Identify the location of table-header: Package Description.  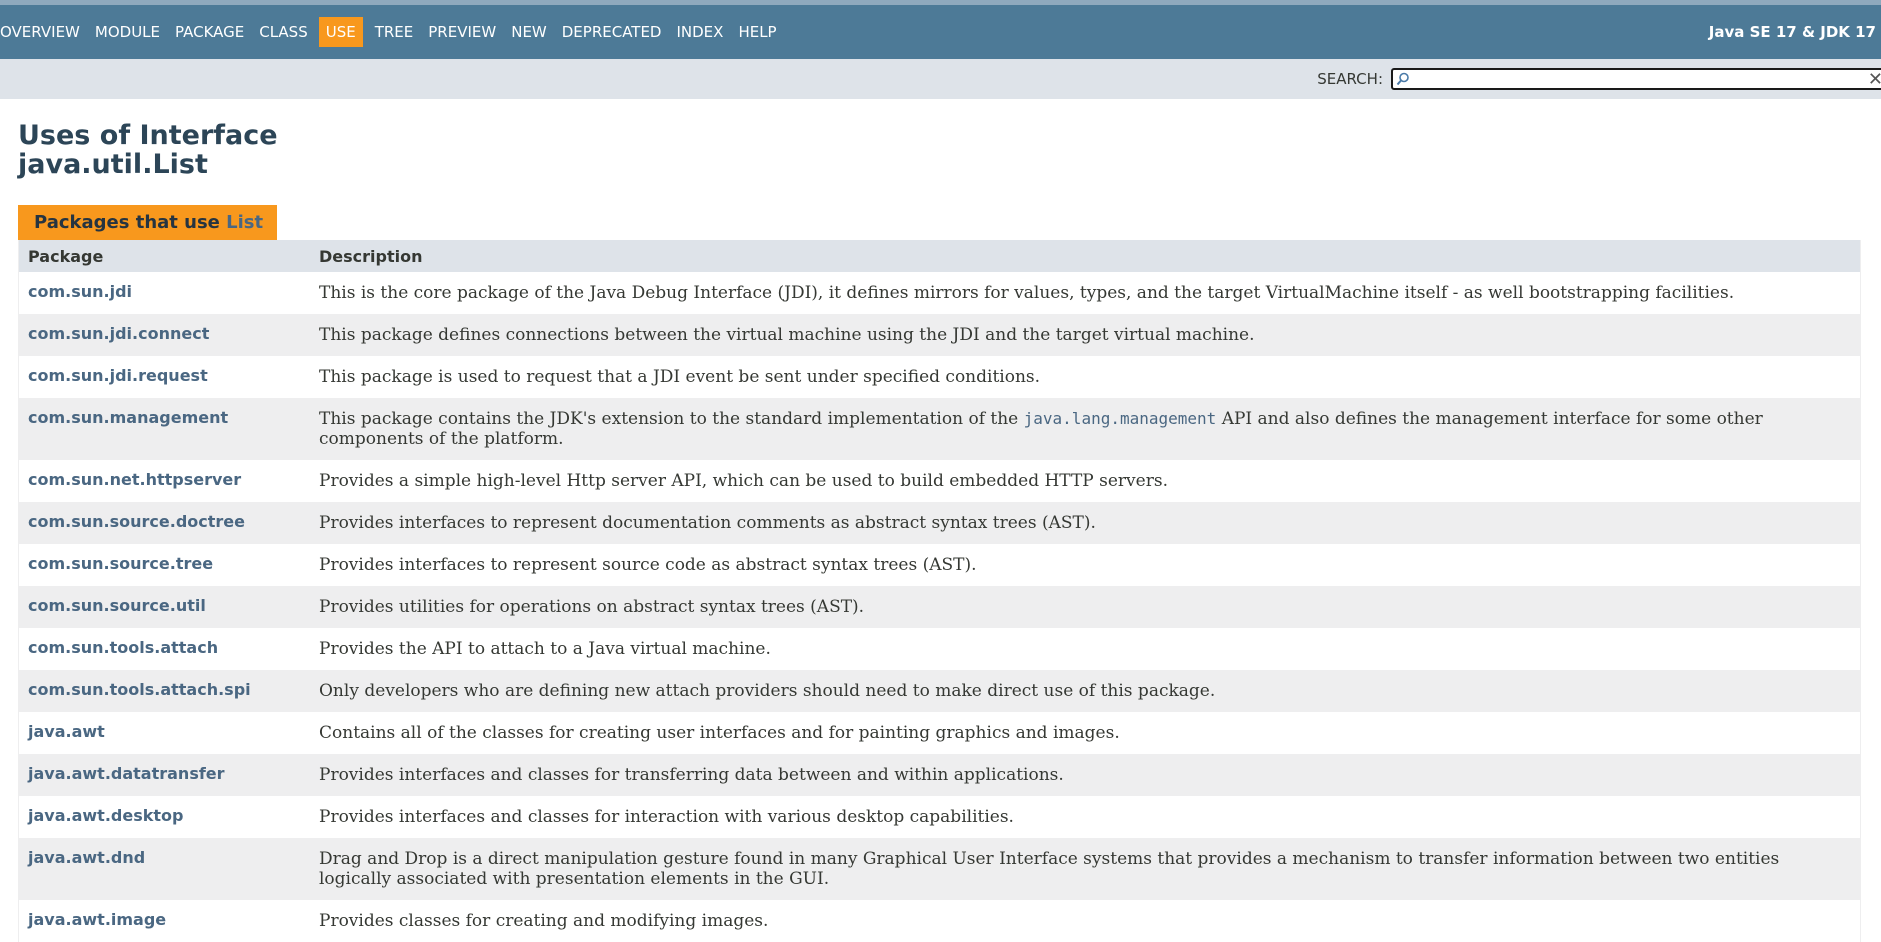
(939, 256).